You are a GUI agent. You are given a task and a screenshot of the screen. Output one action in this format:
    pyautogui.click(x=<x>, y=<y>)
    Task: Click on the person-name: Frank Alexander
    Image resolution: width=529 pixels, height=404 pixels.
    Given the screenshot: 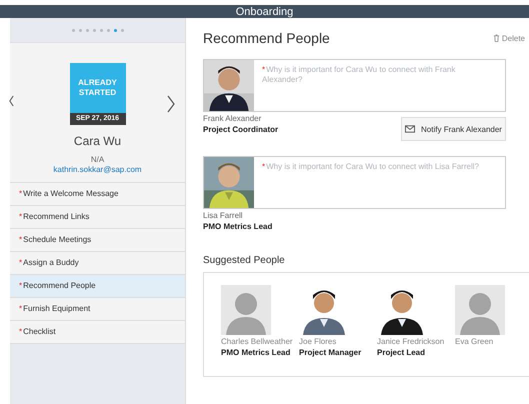 What is the action you would take?
    pyautogui.click(x=232, y=118)
    